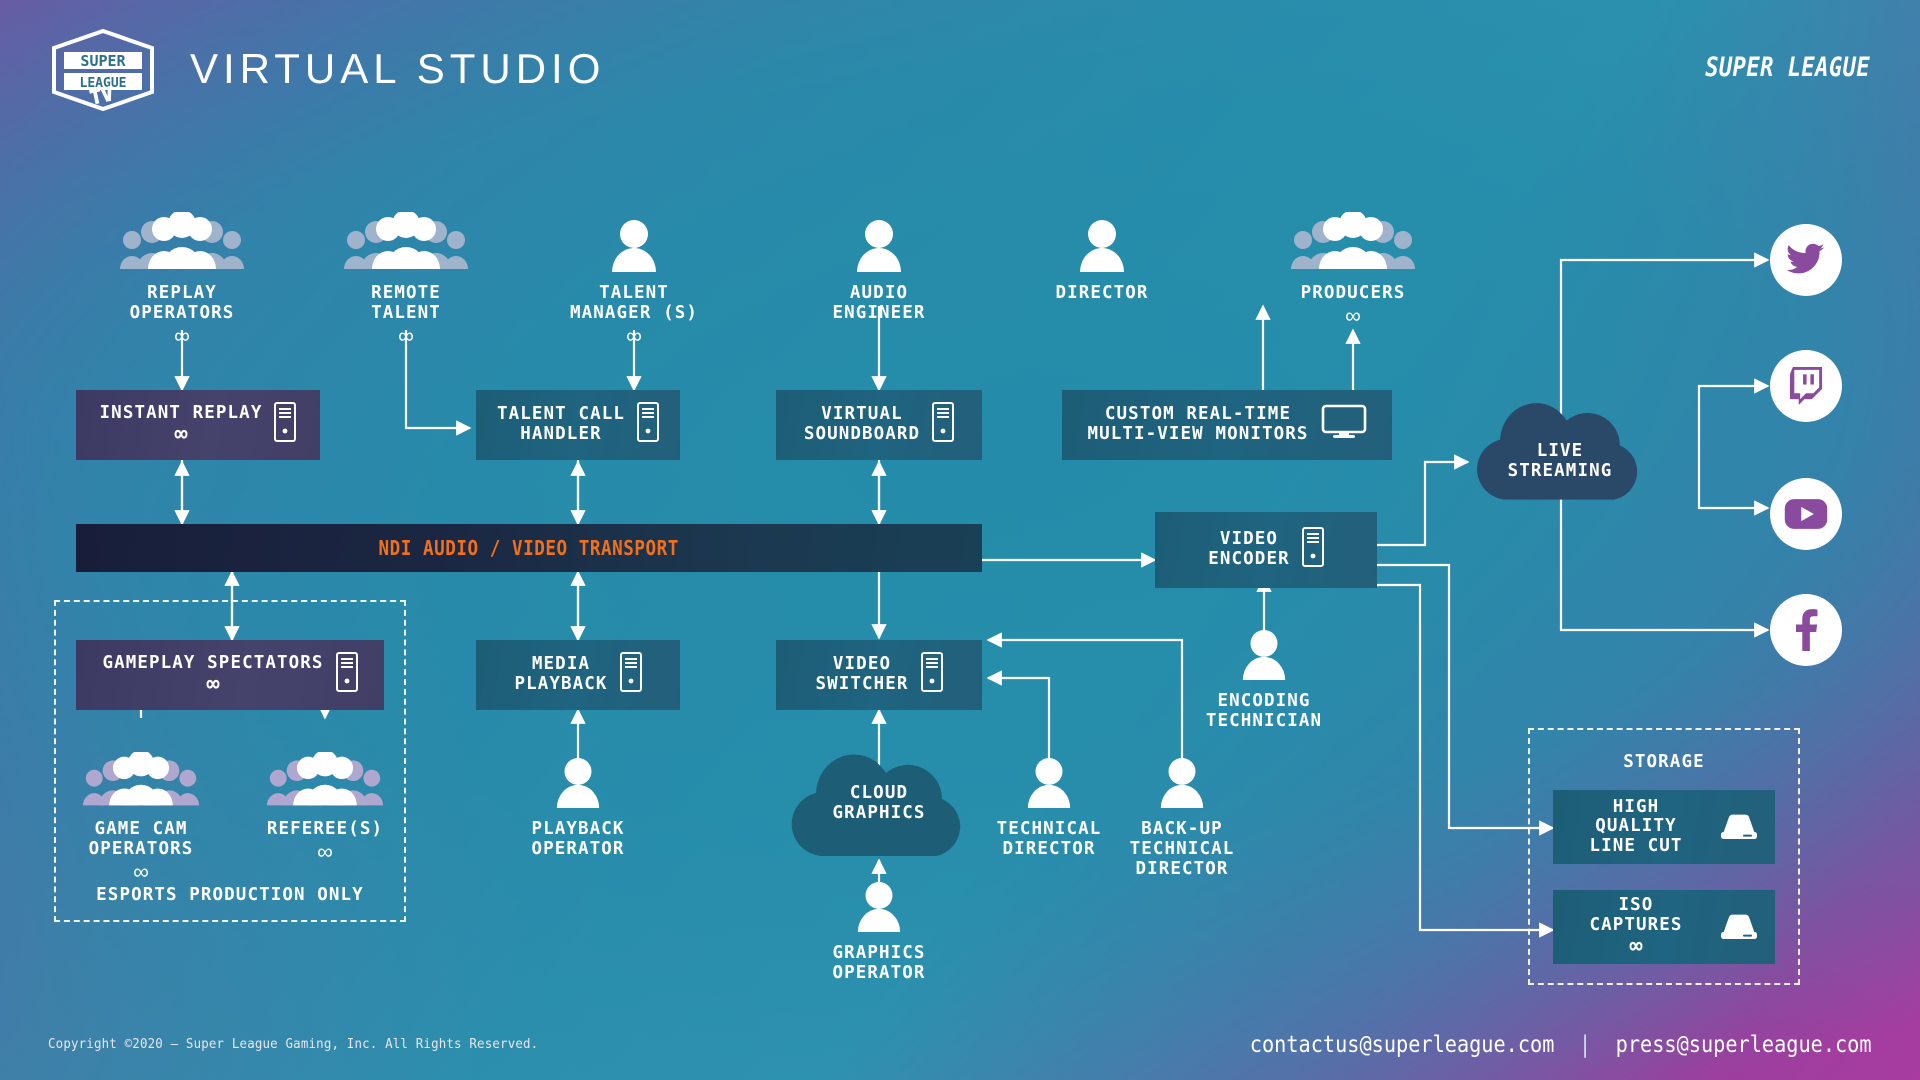 The image size is (1920, 1080). I want to click on role-replay-operators: REPLAY OPERATORS ∞, so click(182, 279).